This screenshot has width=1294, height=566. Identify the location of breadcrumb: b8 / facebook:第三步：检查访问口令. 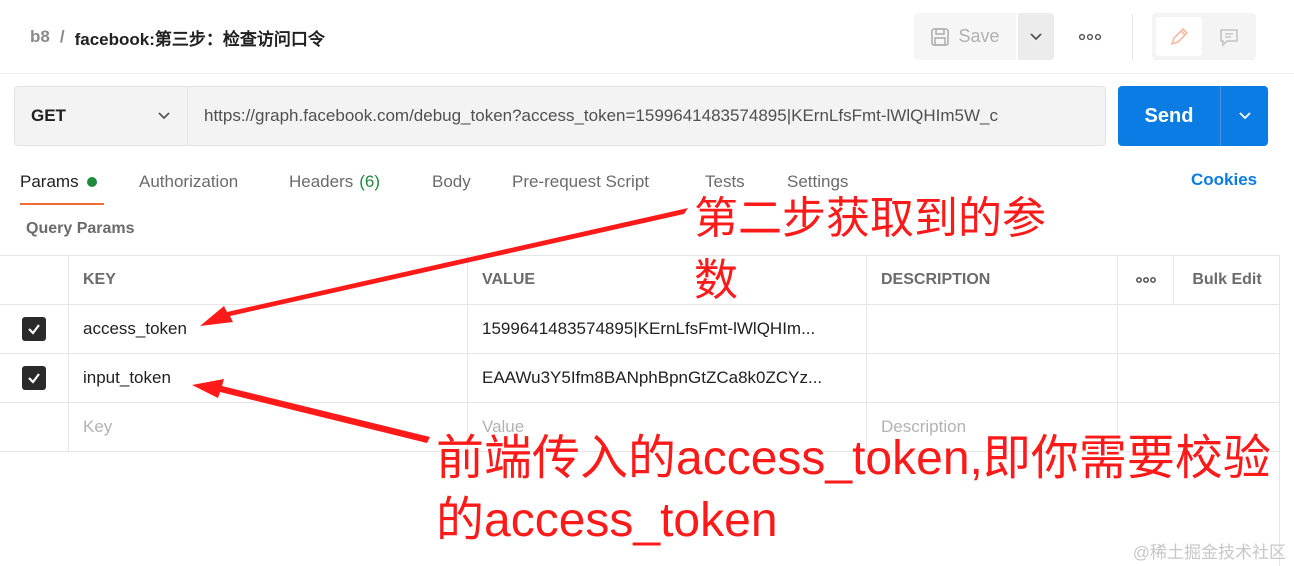
(177, 37).